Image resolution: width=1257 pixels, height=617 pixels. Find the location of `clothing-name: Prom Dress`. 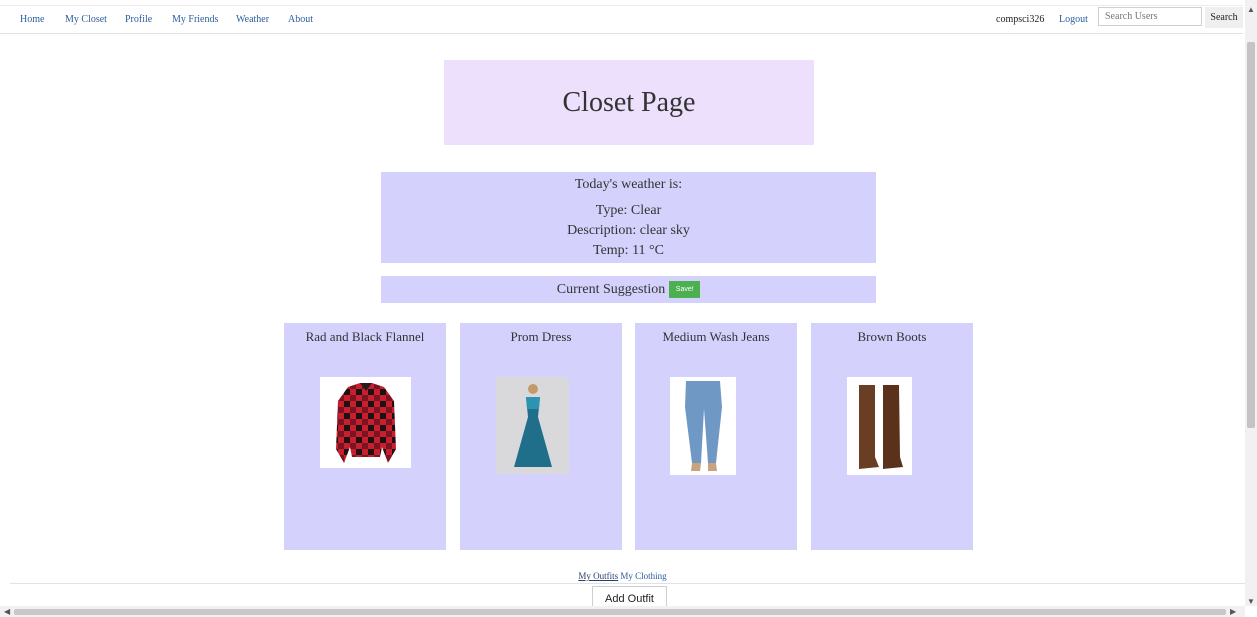

clothing-name: Prom Dress is located at coordinates (541, 336).